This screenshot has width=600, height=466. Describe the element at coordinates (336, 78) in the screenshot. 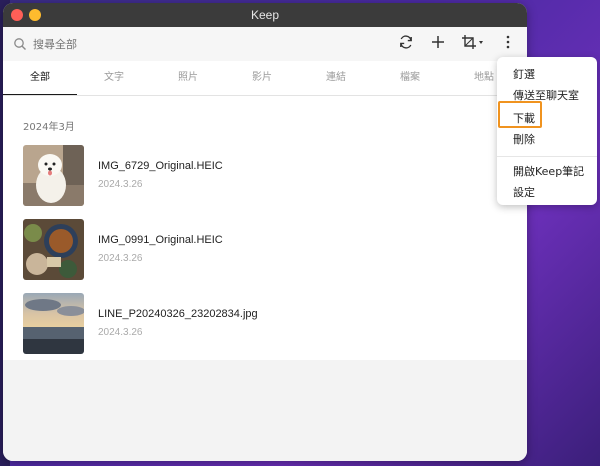

I see `tab-links: 連結` at that location.